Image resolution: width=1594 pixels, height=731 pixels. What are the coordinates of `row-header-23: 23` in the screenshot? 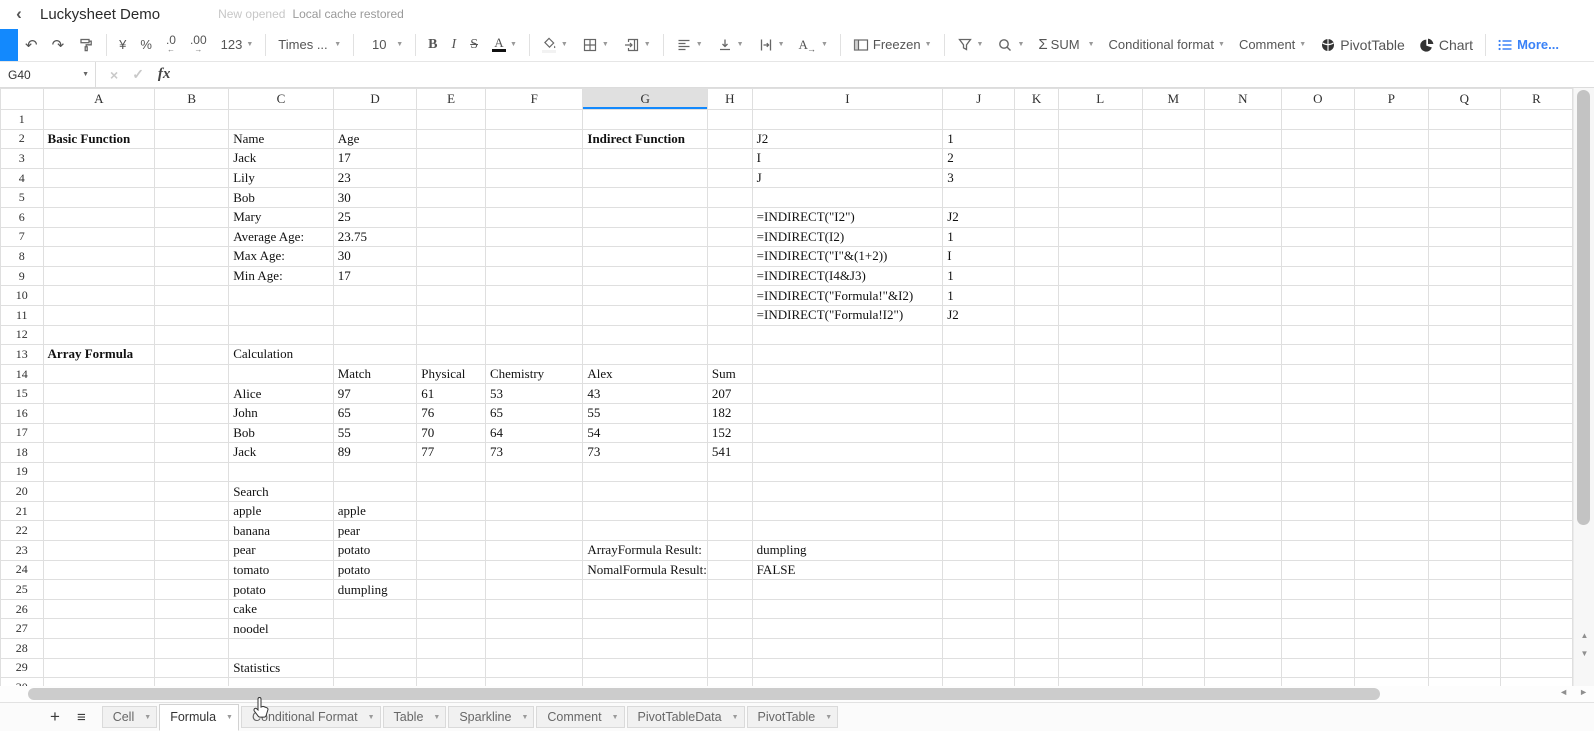 It's located at (22, 550).